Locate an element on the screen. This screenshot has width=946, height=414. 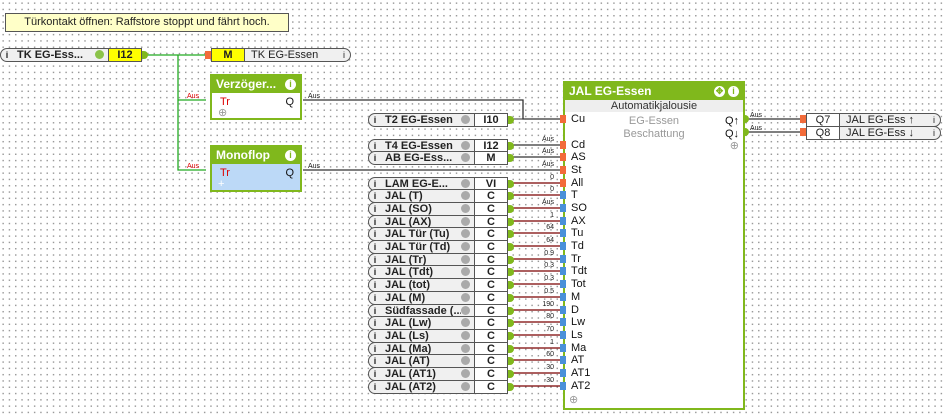
pin-label: T is located at coordinates (574, 195).